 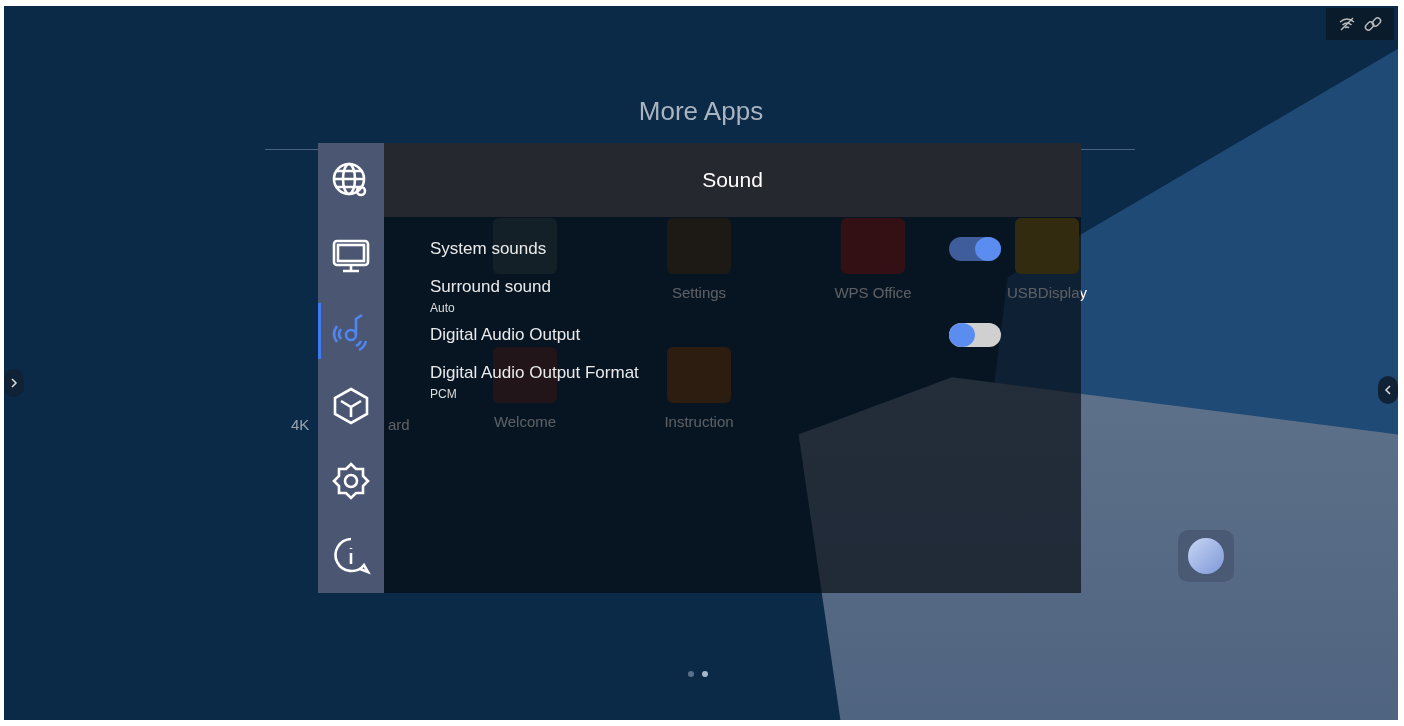 What do you see at coordinates (1388, 390) in the screenshot?
I see `chevron-left-icon` at bounding box center [1388, 390].